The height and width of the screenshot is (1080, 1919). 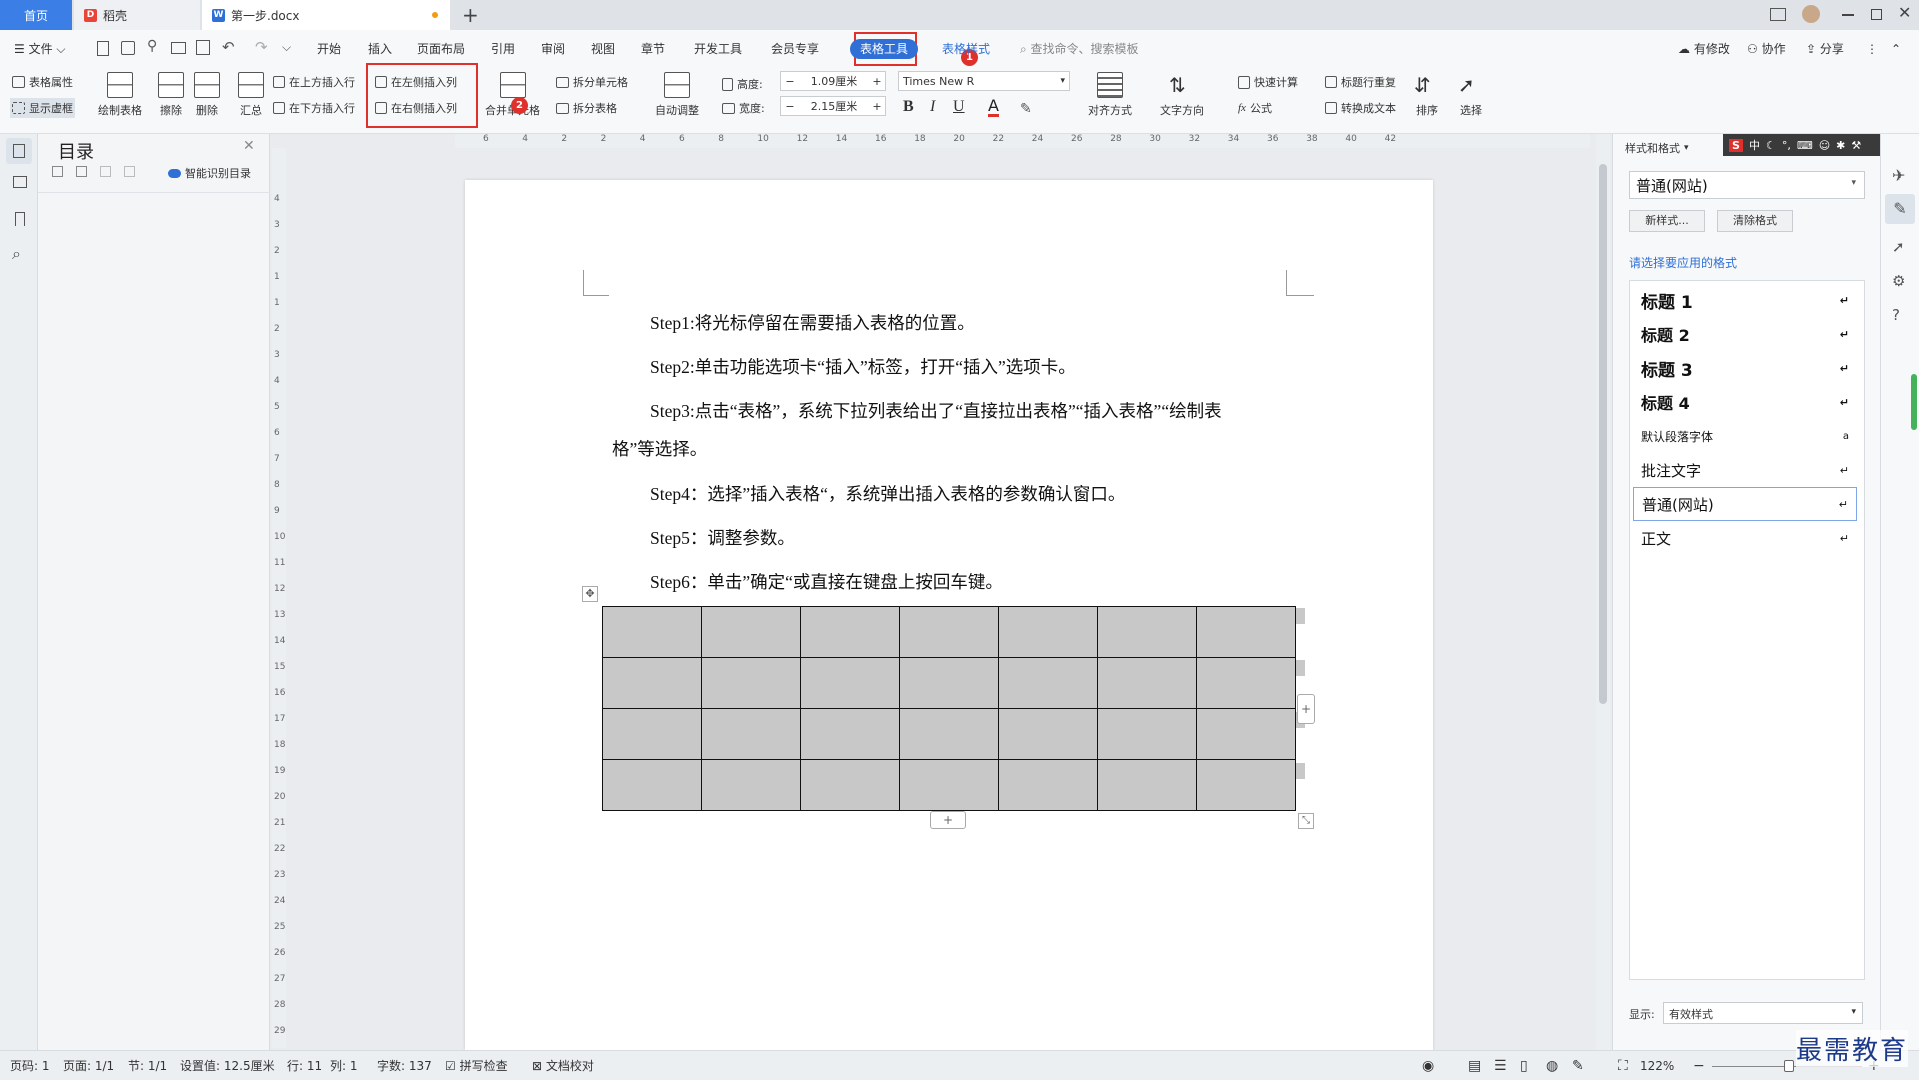 I want to click on width-stepper: −2.15厘米 +, so click(x=833, y=106).